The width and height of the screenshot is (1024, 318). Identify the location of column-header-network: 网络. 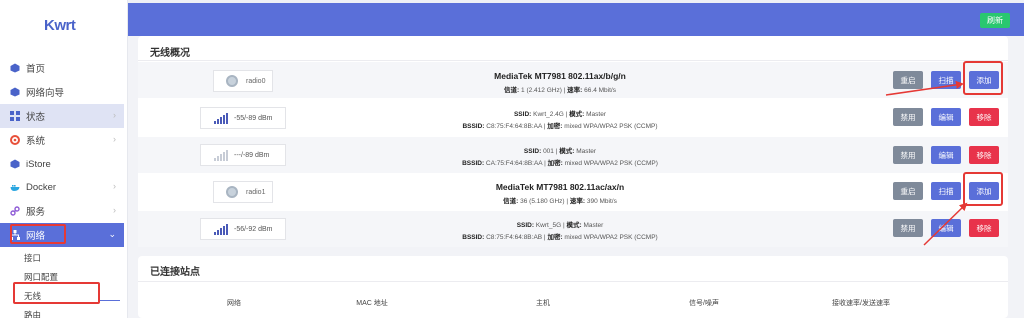
(234, 303).